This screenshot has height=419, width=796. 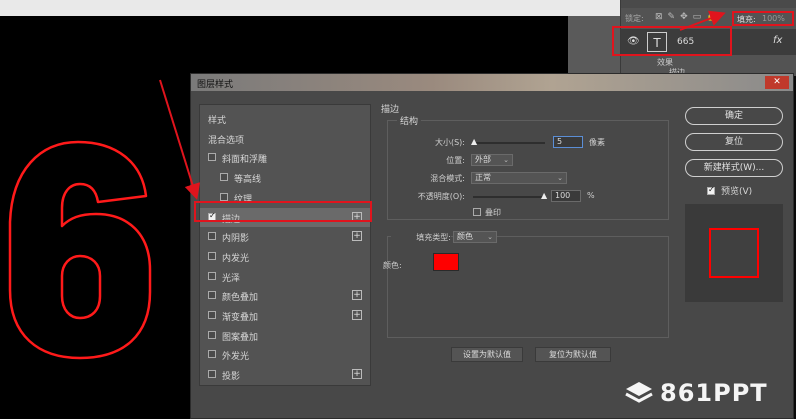 What do you see at coordinates (441, 196) in the screenshot?
I see `opacity-label: 不透明度(O):` at bounding box center [441, 196].